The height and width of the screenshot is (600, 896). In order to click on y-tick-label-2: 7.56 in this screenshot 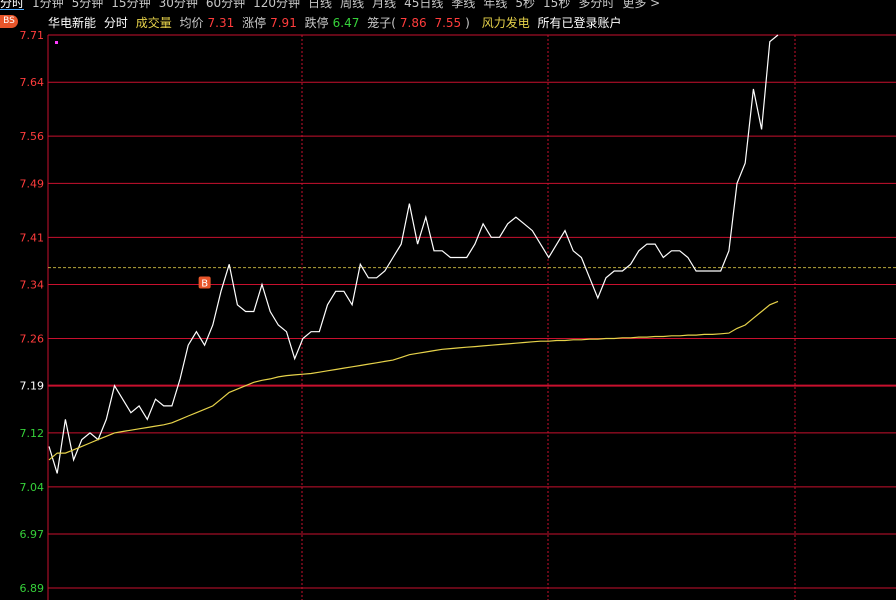, I will do `click(32, 136)`.